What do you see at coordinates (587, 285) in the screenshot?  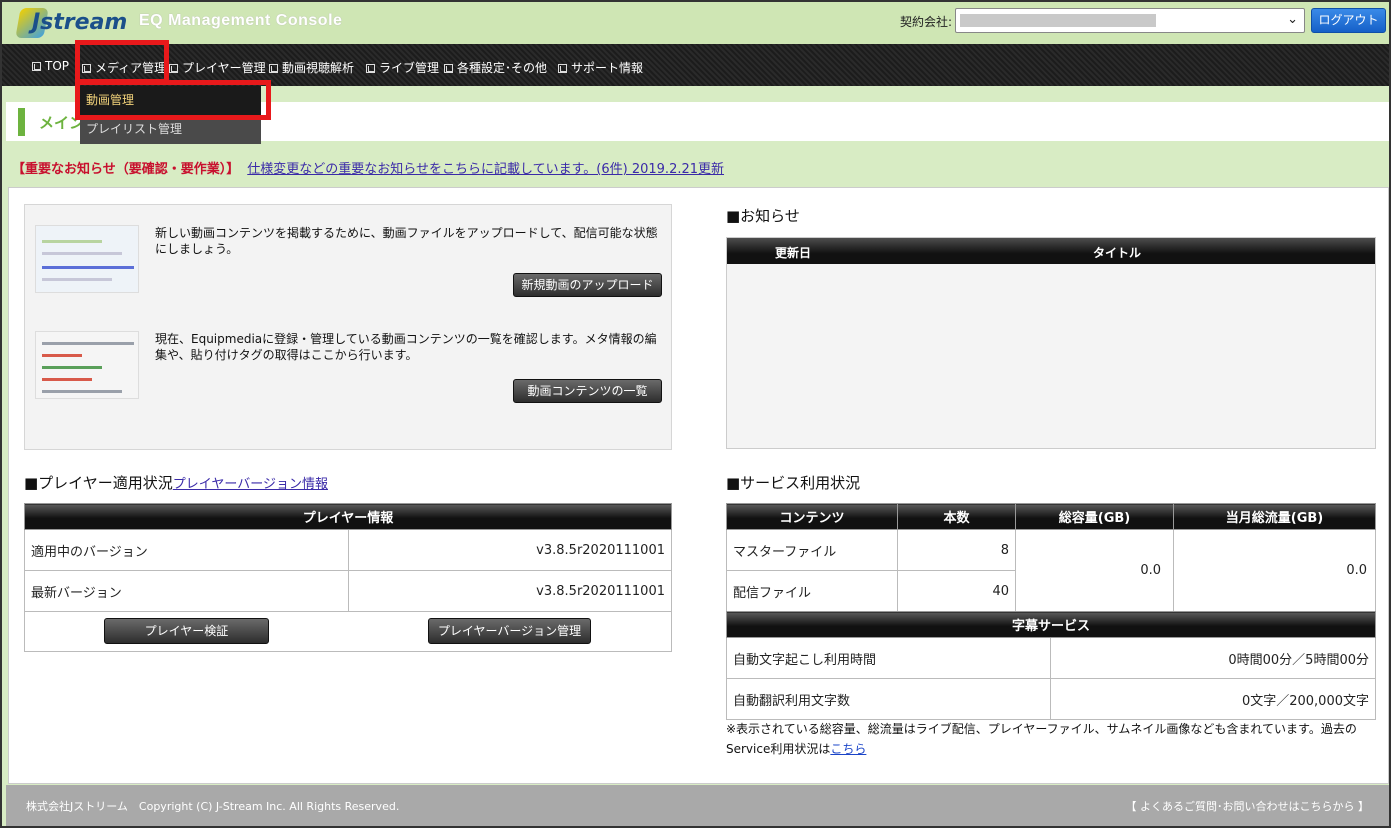 I see `upload-video-button: 新規動画のアップロード` at bounding box center [587, 285].